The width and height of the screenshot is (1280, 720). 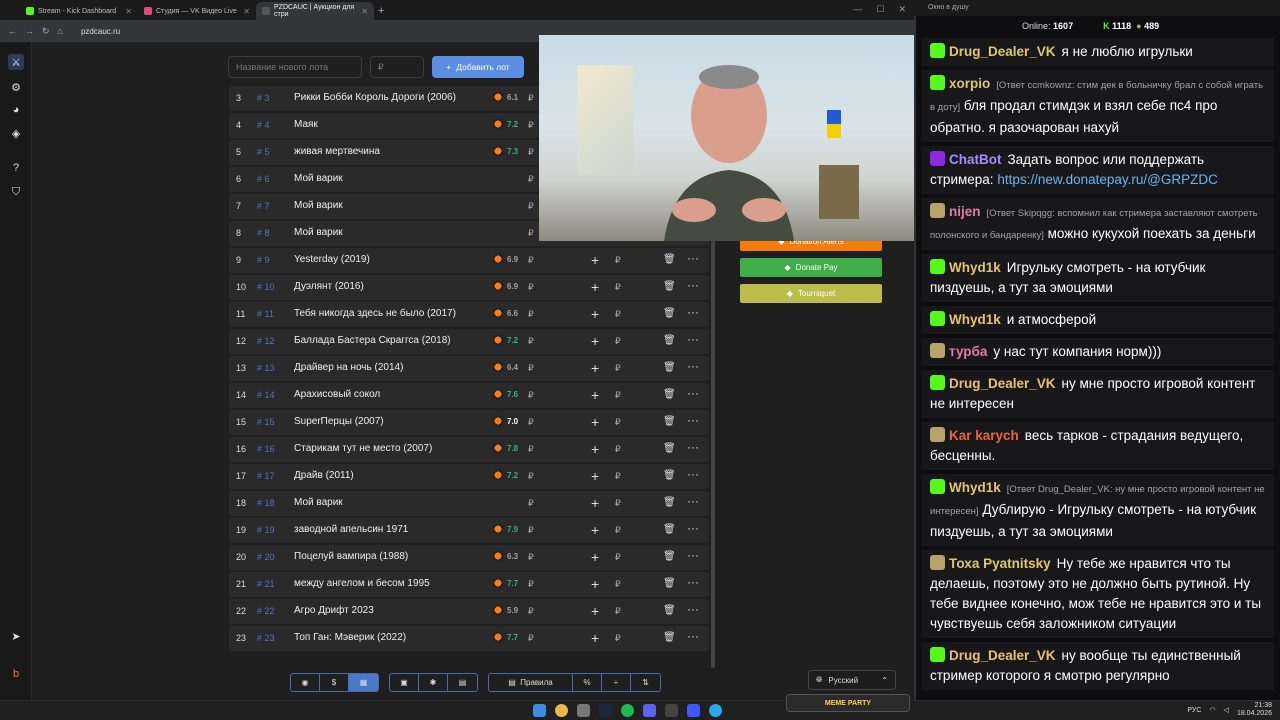 I want to click on lot-name: SuperПерцы (2007), so click(x=339, y=421).